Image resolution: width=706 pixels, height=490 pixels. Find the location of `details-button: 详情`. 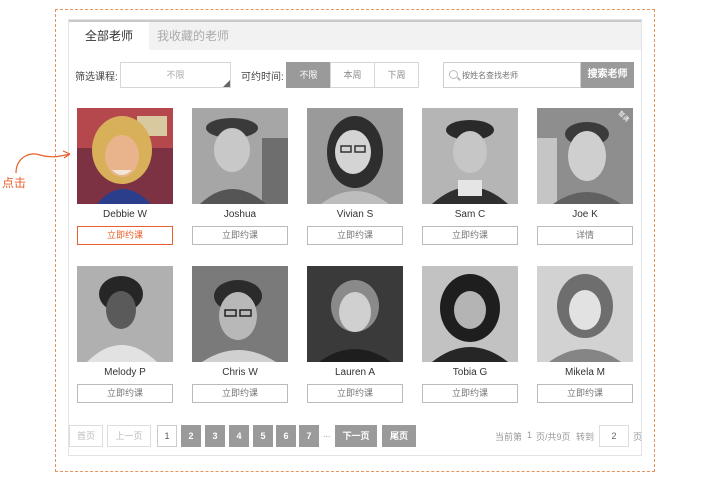

details-button: 详情 is located at coordinates (585, 235).